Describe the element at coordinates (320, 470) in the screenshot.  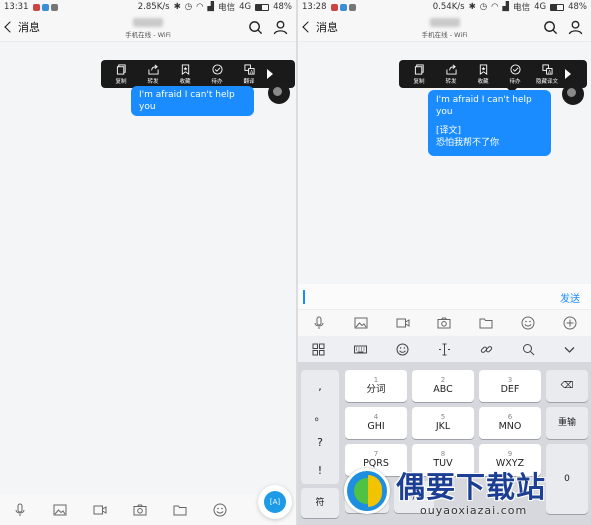
I see `symbol-key: !` at that location.